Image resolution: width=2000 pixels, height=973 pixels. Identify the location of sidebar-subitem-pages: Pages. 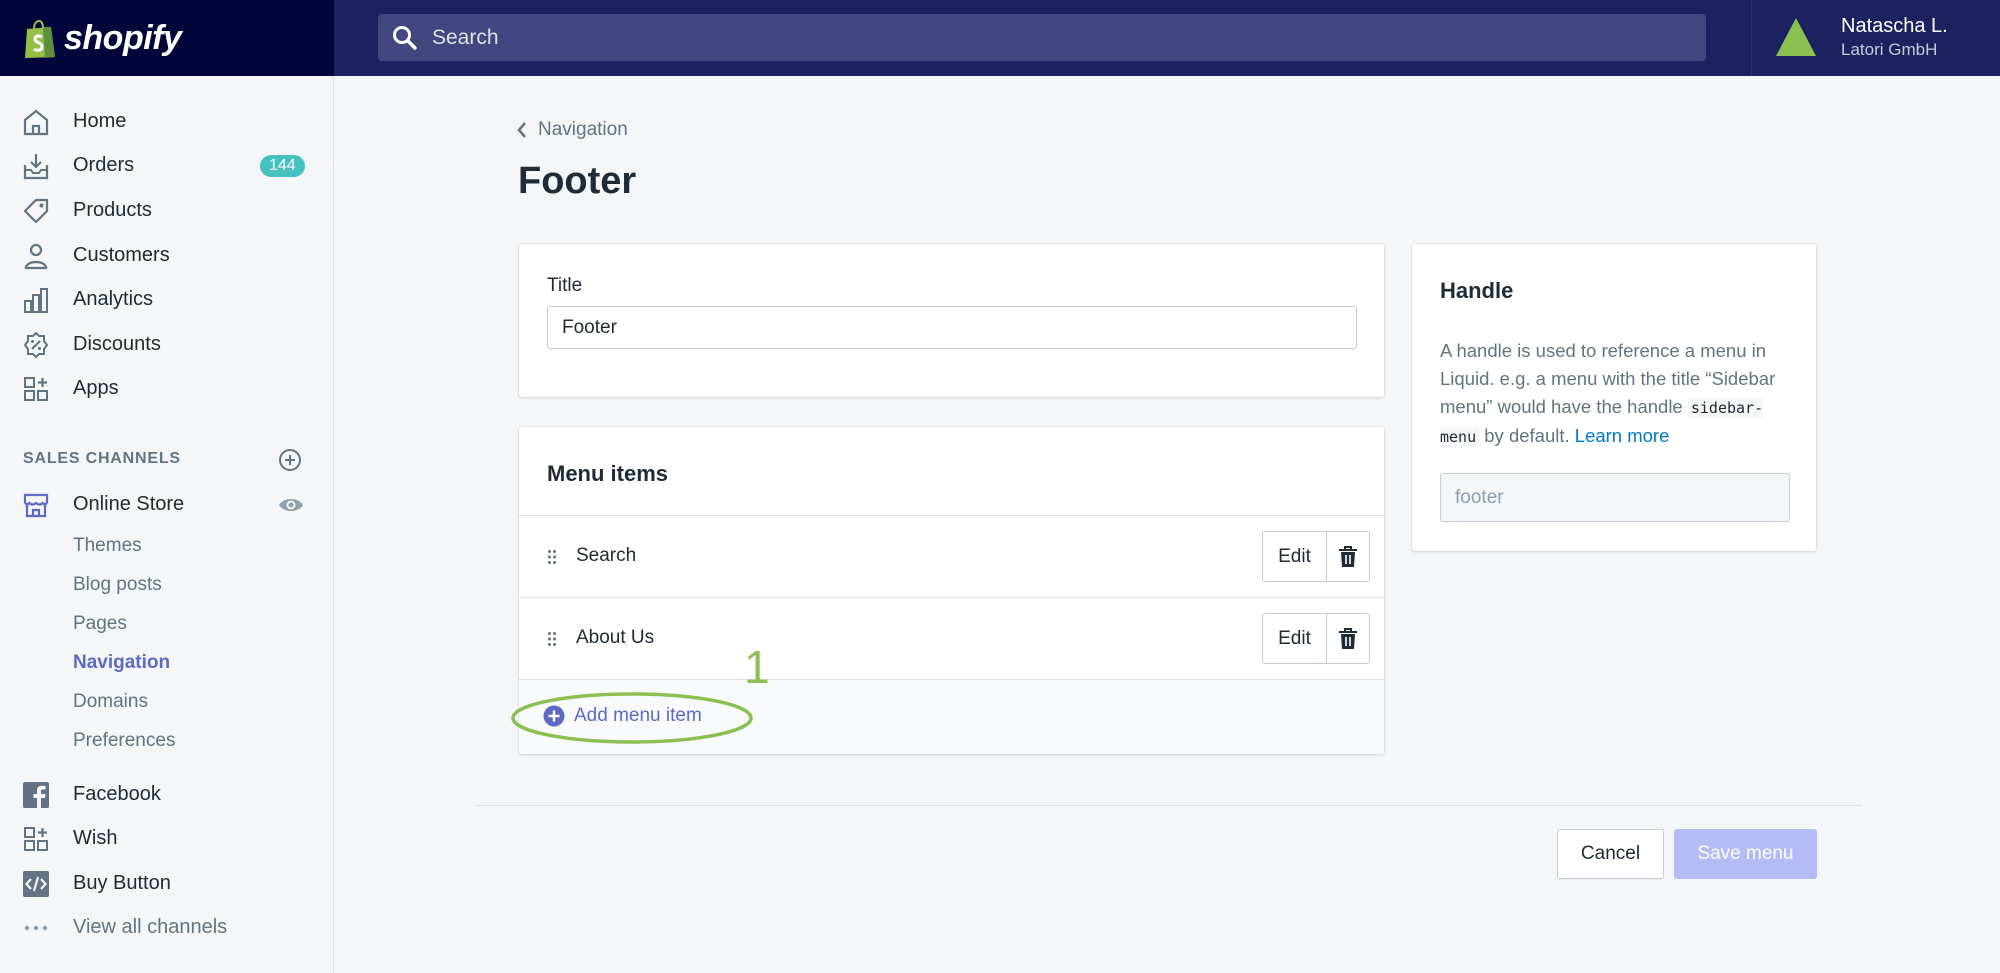
(100, 624).